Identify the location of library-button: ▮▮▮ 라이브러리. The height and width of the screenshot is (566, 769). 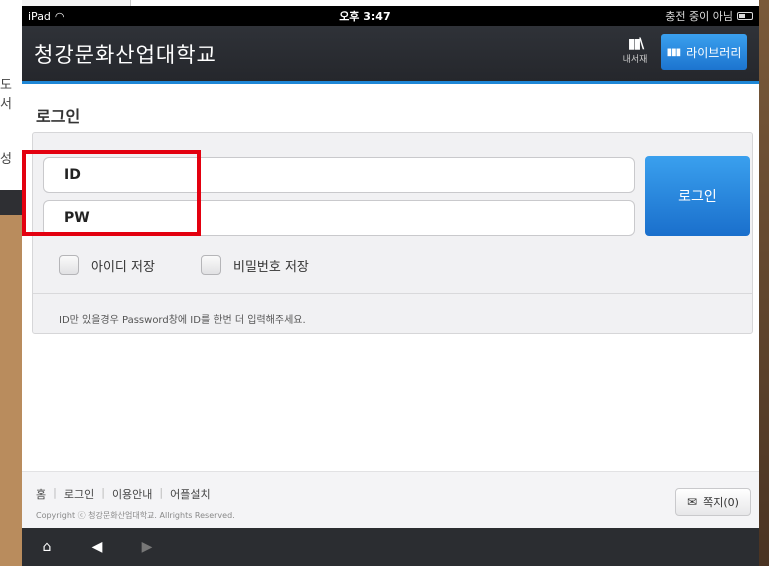
(704, 52).